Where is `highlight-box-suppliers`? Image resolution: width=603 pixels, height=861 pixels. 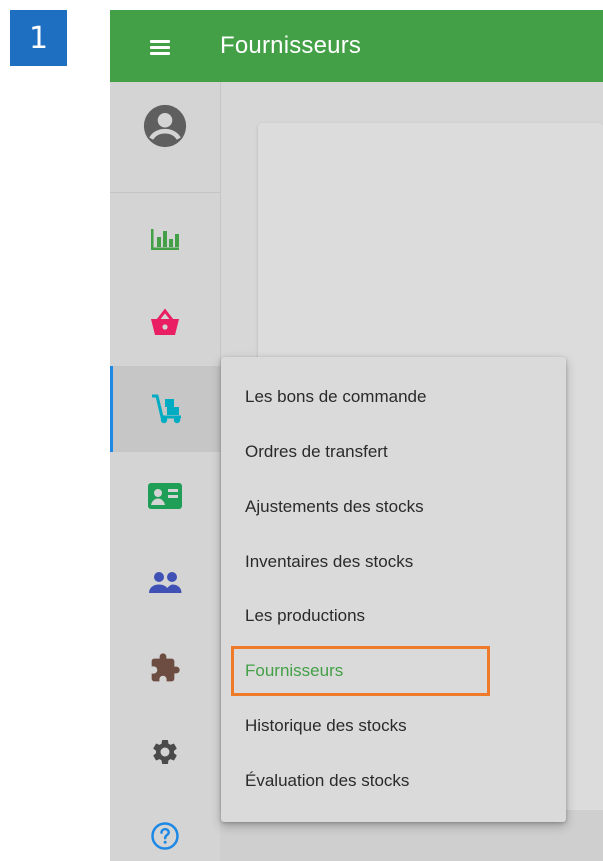 highlight-box-suppliers is located at coordinates (360, 671).